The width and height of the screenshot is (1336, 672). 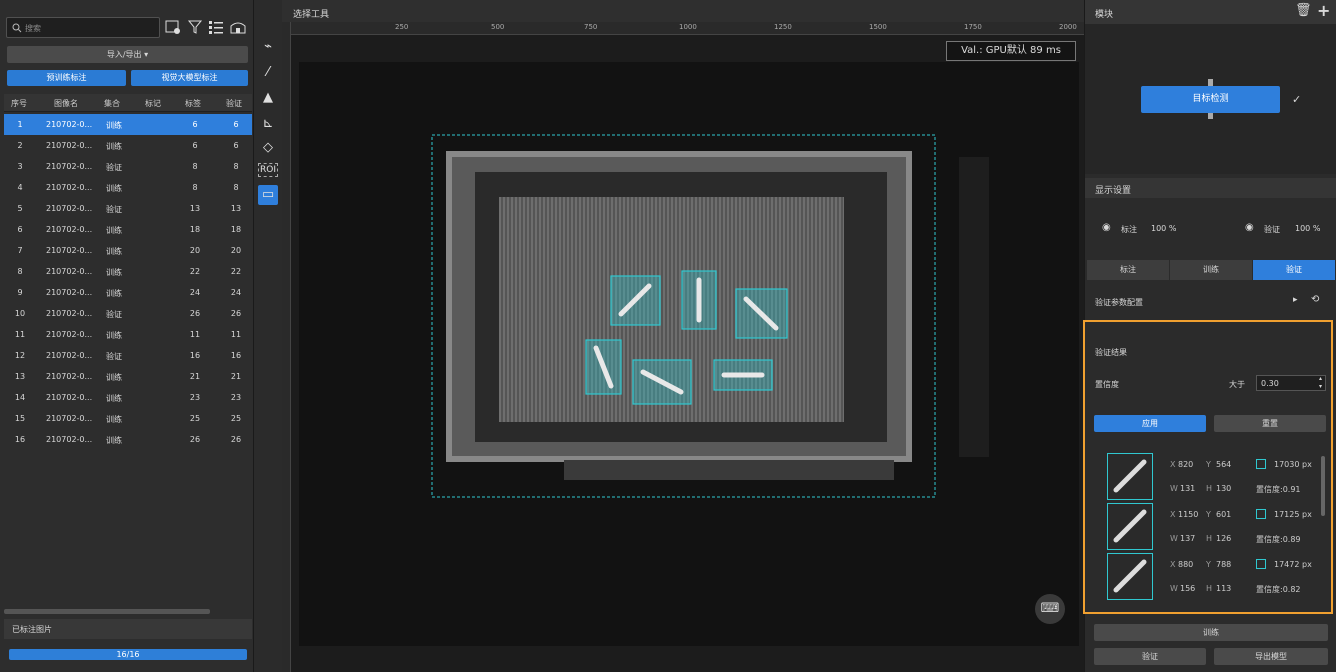 What do you see at coordinates (973, 50) in the screenshot?
I see `val-label: Val.:` at bounding box center [973, 50].